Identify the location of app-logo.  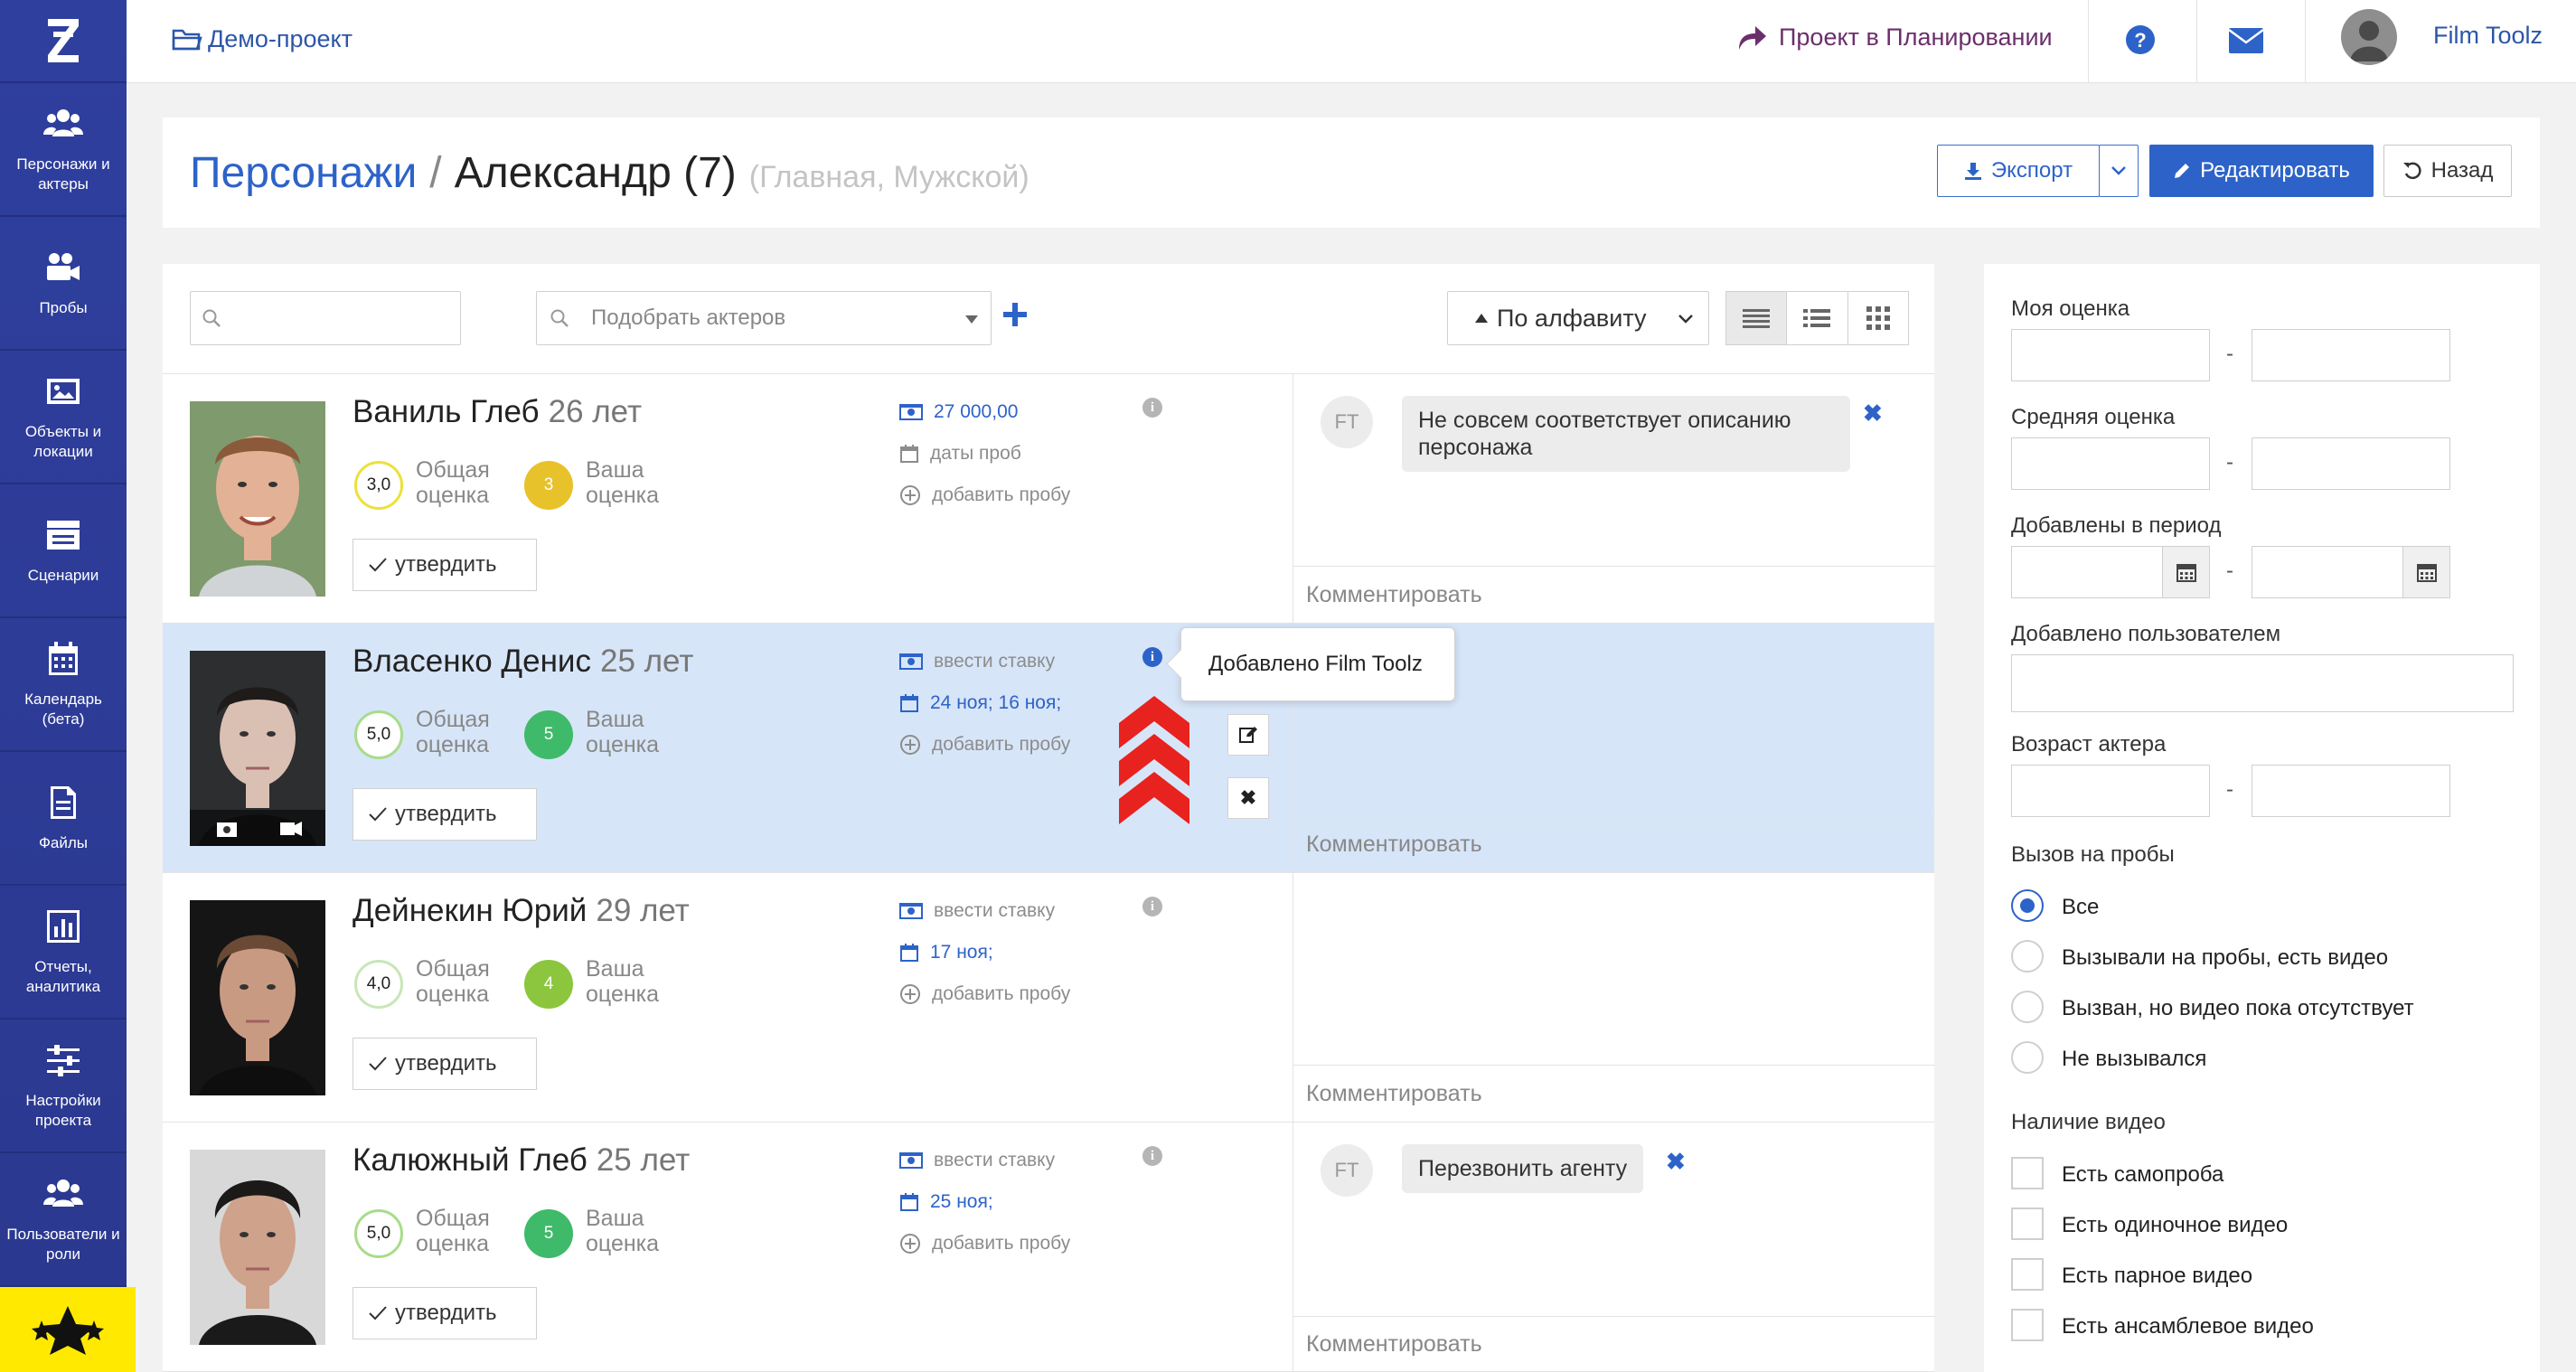
(63, 42).